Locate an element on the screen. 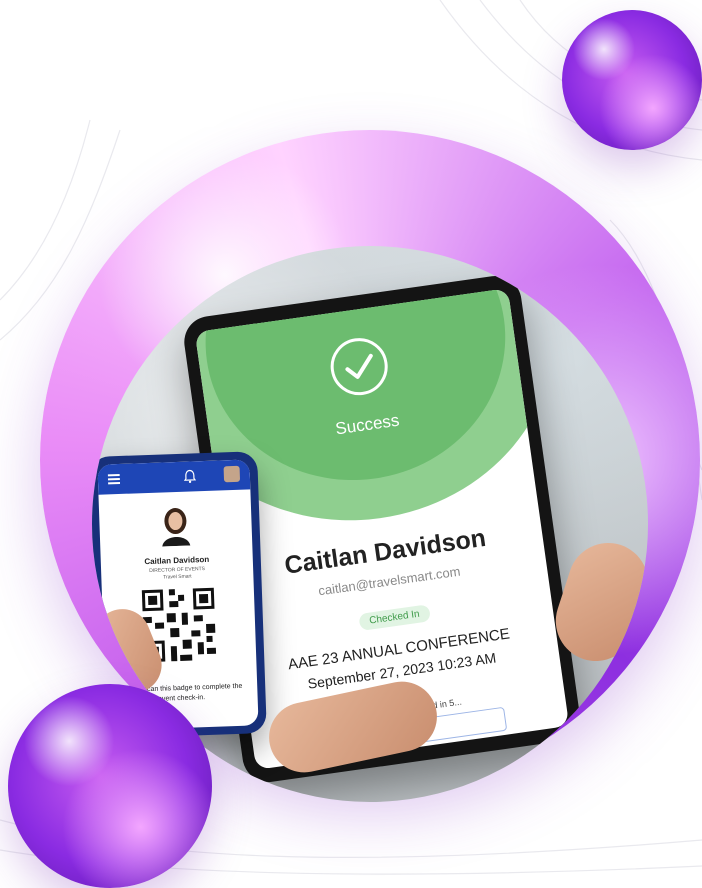 Image resolution: width=702 pixels, height=888 pixels. profile-photo is located at coordinates (176, 527).